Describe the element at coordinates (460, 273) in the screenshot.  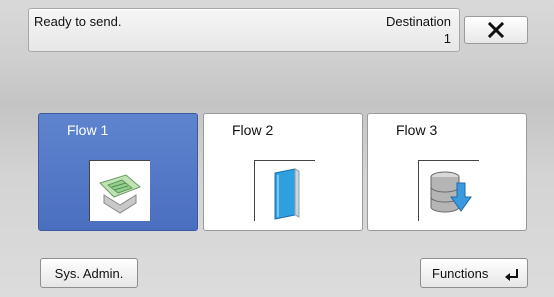
I see `functions-label: Functions` at that location.